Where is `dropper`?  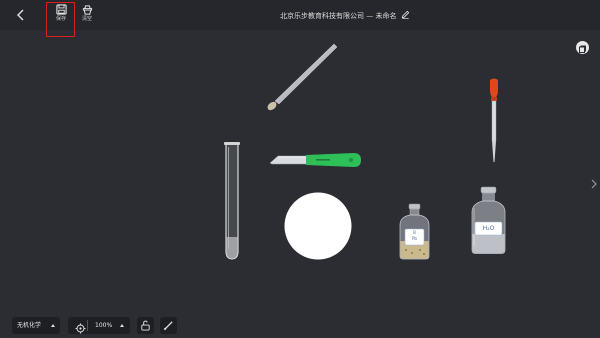
dropper is located at coordinates (494, 121).